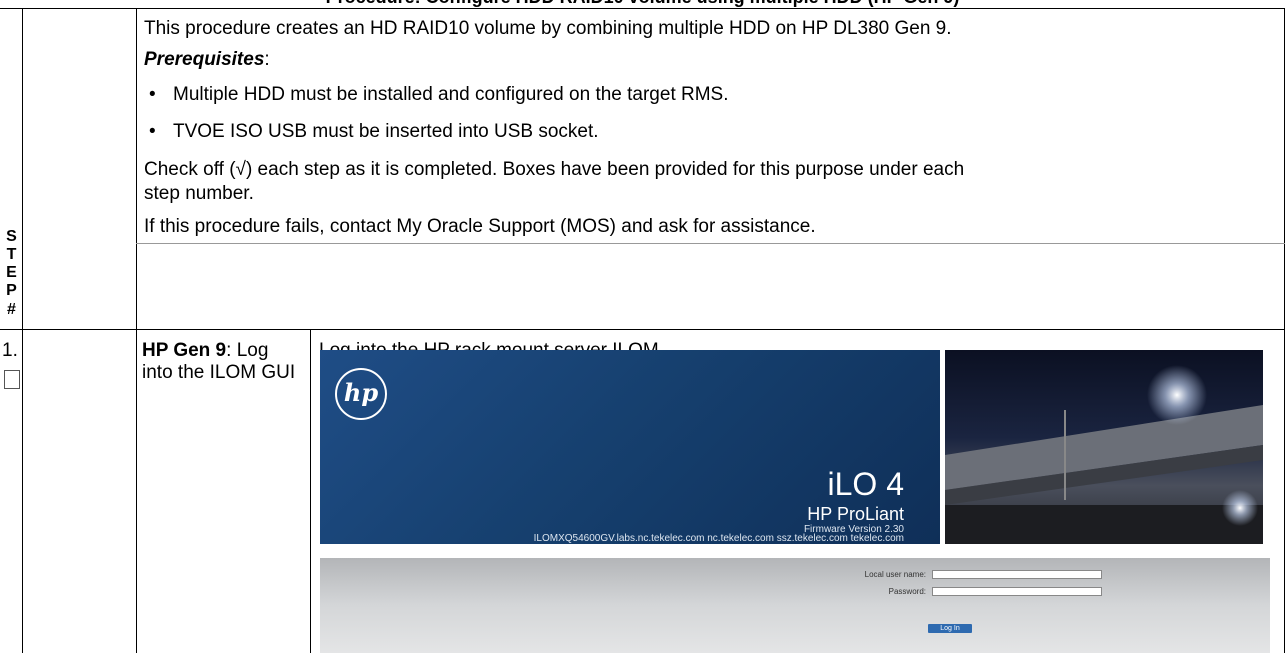 The image size is (1285, 653). Describe the element at coordinates (361, 394) in the screenshot. I see `hp-logo: hp` at that location.